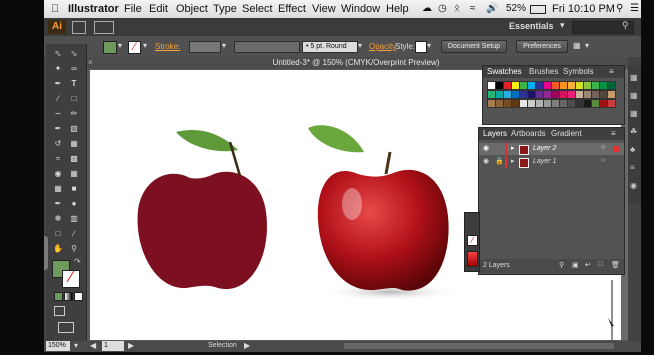  Describe the element at coordinates (131, 345) in the screenshot. I see `next-artboard-icon: ▶` at that location.